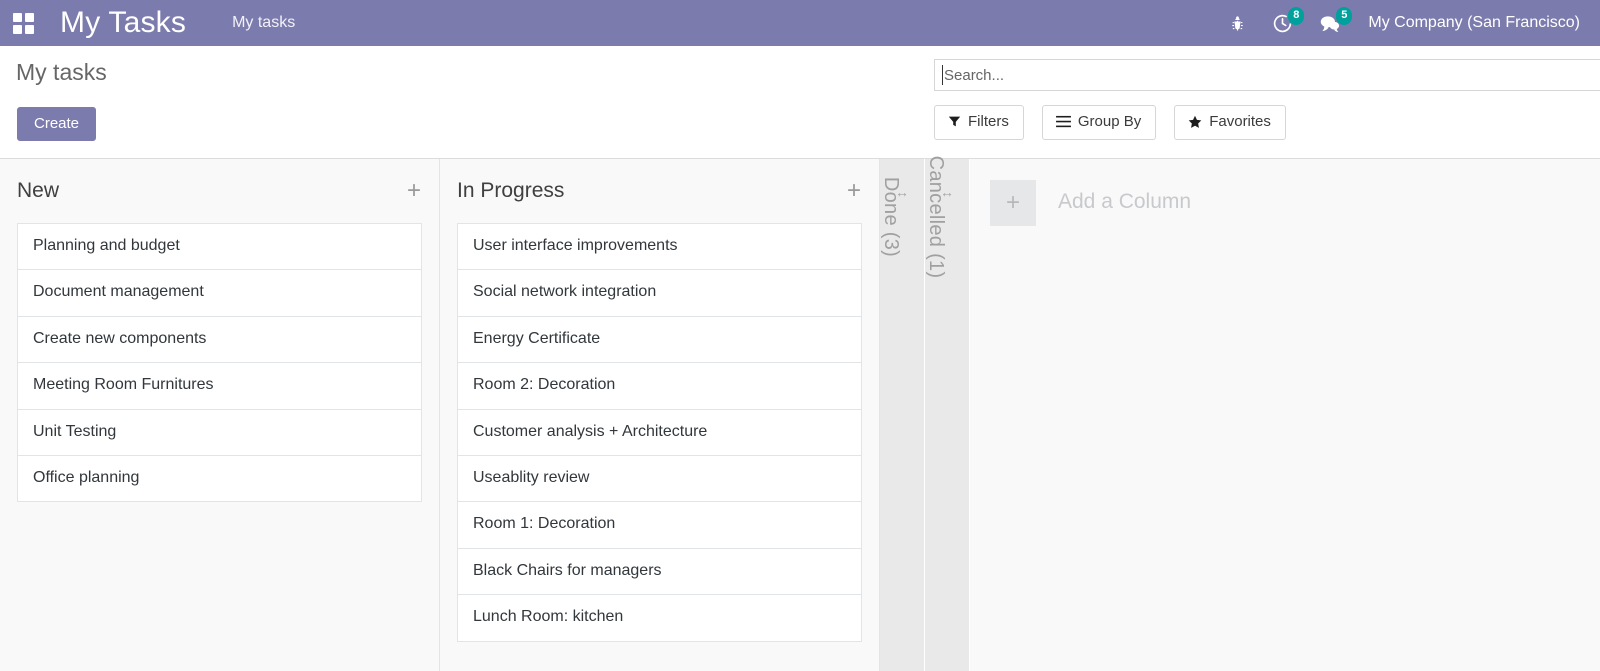  What do you see at coordinates (936, 217) in the screenshot?
I see `kanban-collapsed-title: Cancelled (1)` at bounding box center [936, 217].